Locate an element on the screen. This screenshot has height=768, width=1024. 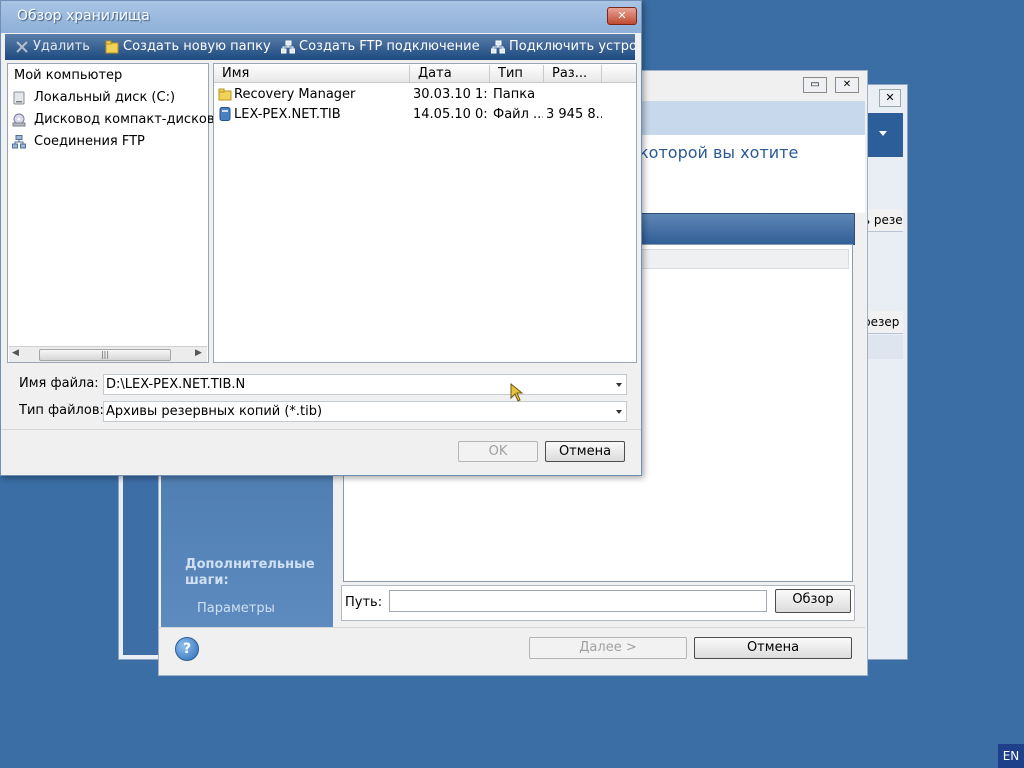
path-label: Путь: is located at coordinates (364, 602).